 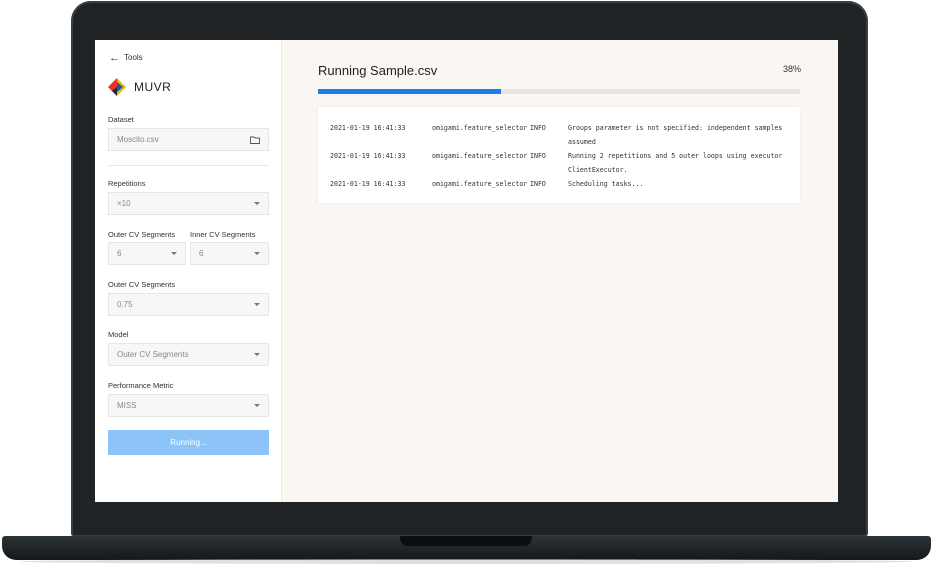 I want to click on outer-cv-label: Outer CV Segments, so click(x=142, y=234).